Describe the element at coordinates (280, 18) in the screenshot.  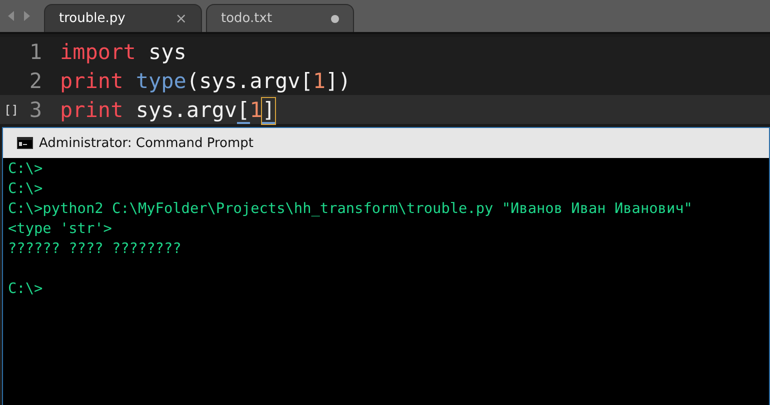
I see `file-tab: todo.txt` at that location.